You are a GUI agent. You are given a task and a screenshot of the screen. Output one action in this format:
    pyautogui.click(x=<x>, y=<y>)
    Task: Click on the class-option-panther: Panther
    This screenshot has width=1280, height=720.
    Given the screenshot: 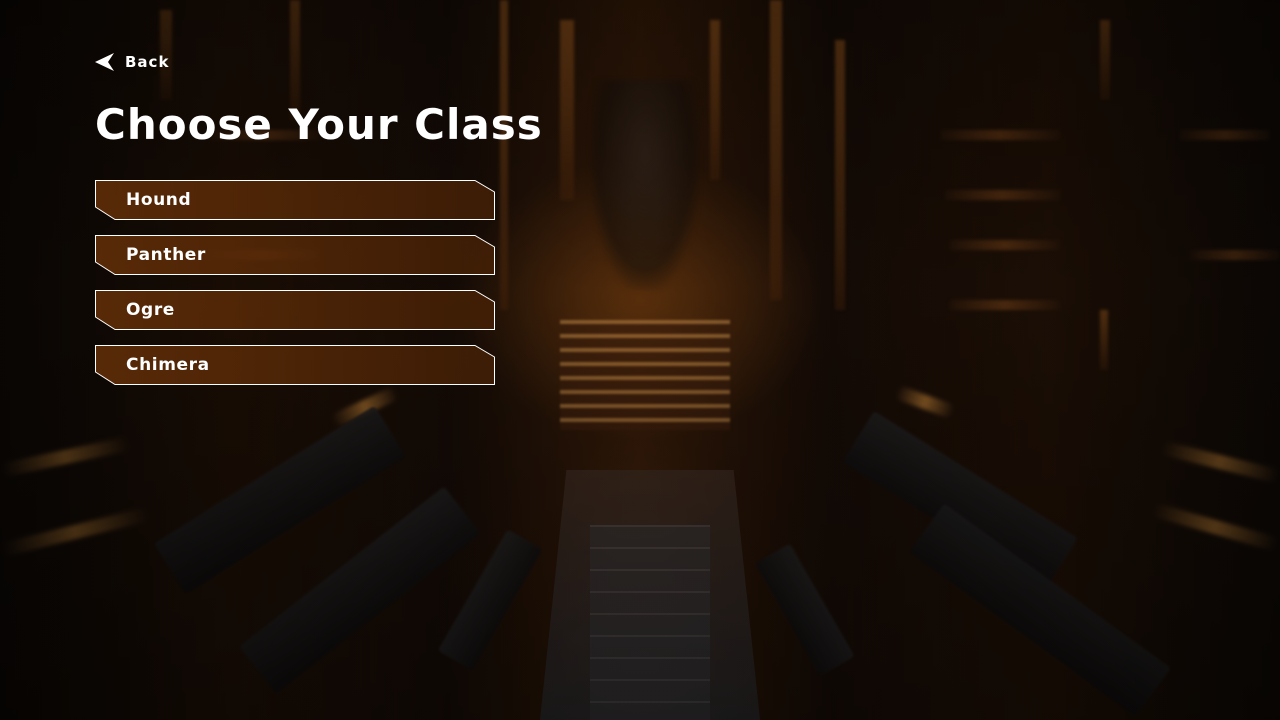 What is the action you would take?
    pyautogui.click(x=295, y=255)
    